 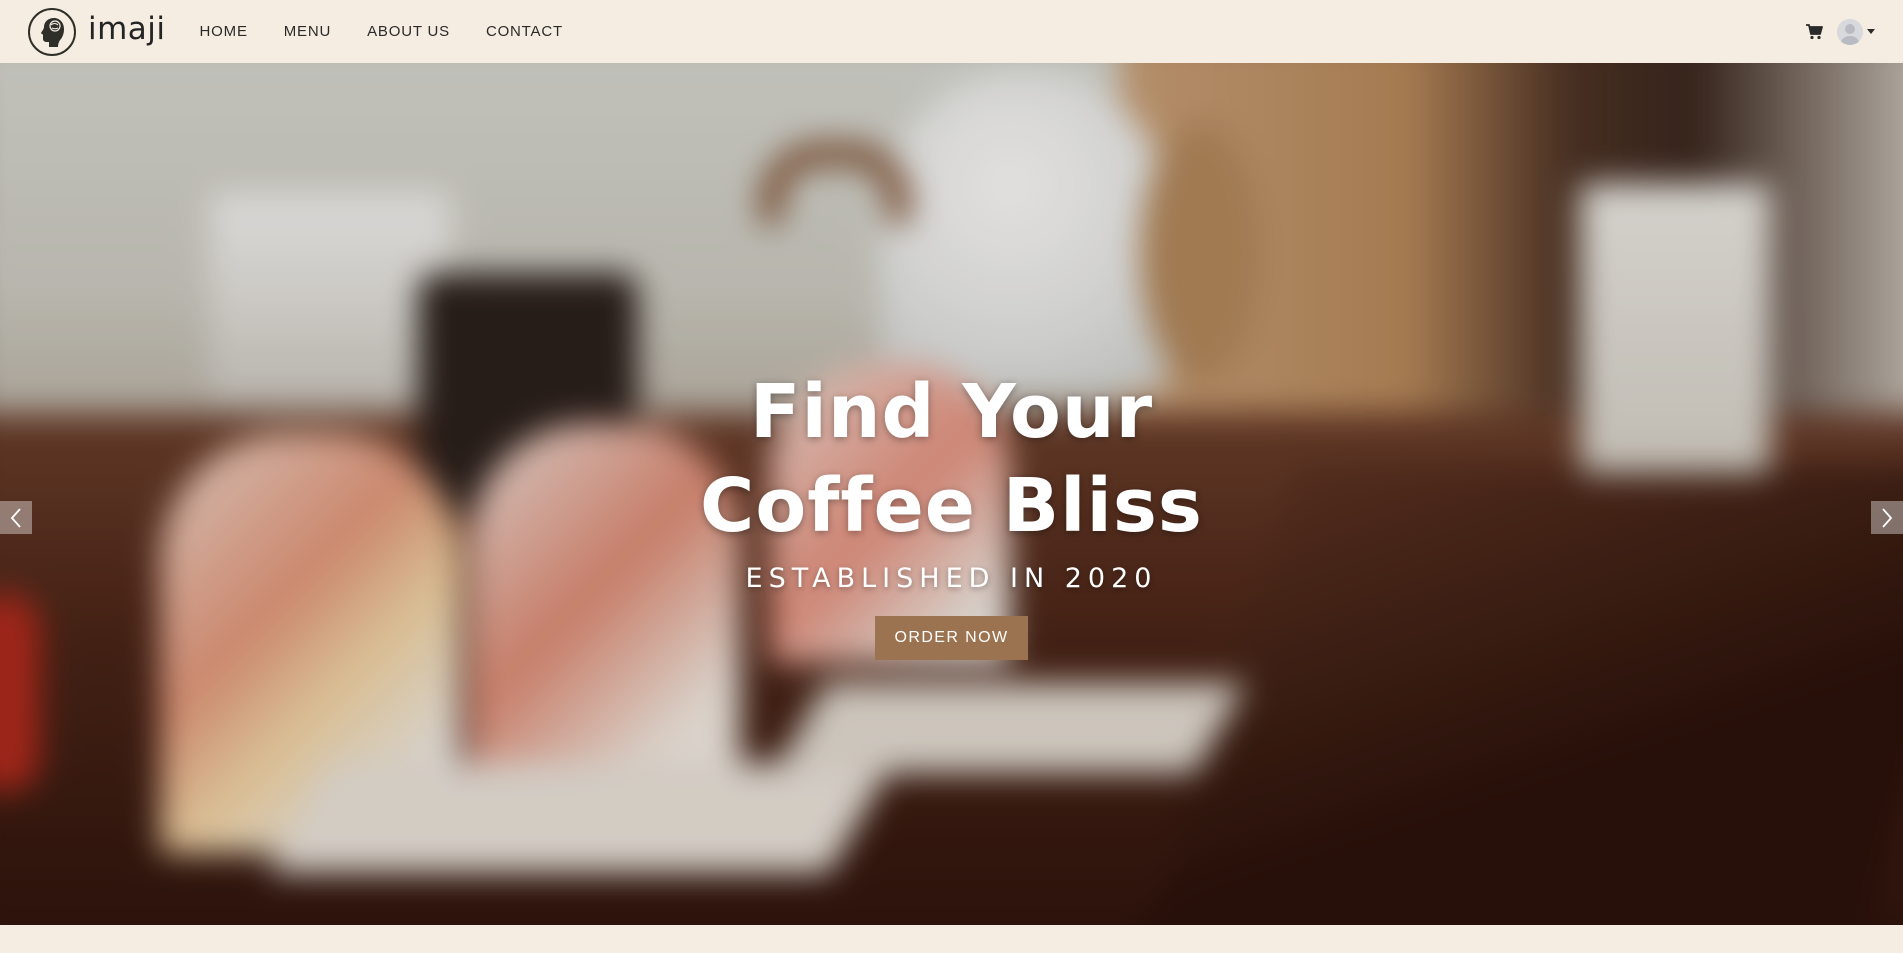 I want to click on top-navbar: imaji HOME MENU ABOUT US CONTACT, so click(x=951, y=31).